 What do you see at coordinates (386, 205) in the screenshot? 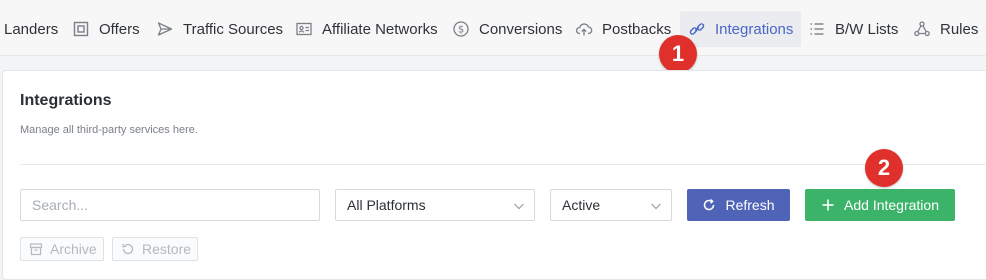
I see `platform-select-value: All Platforms` at bounding box center [386, 205].